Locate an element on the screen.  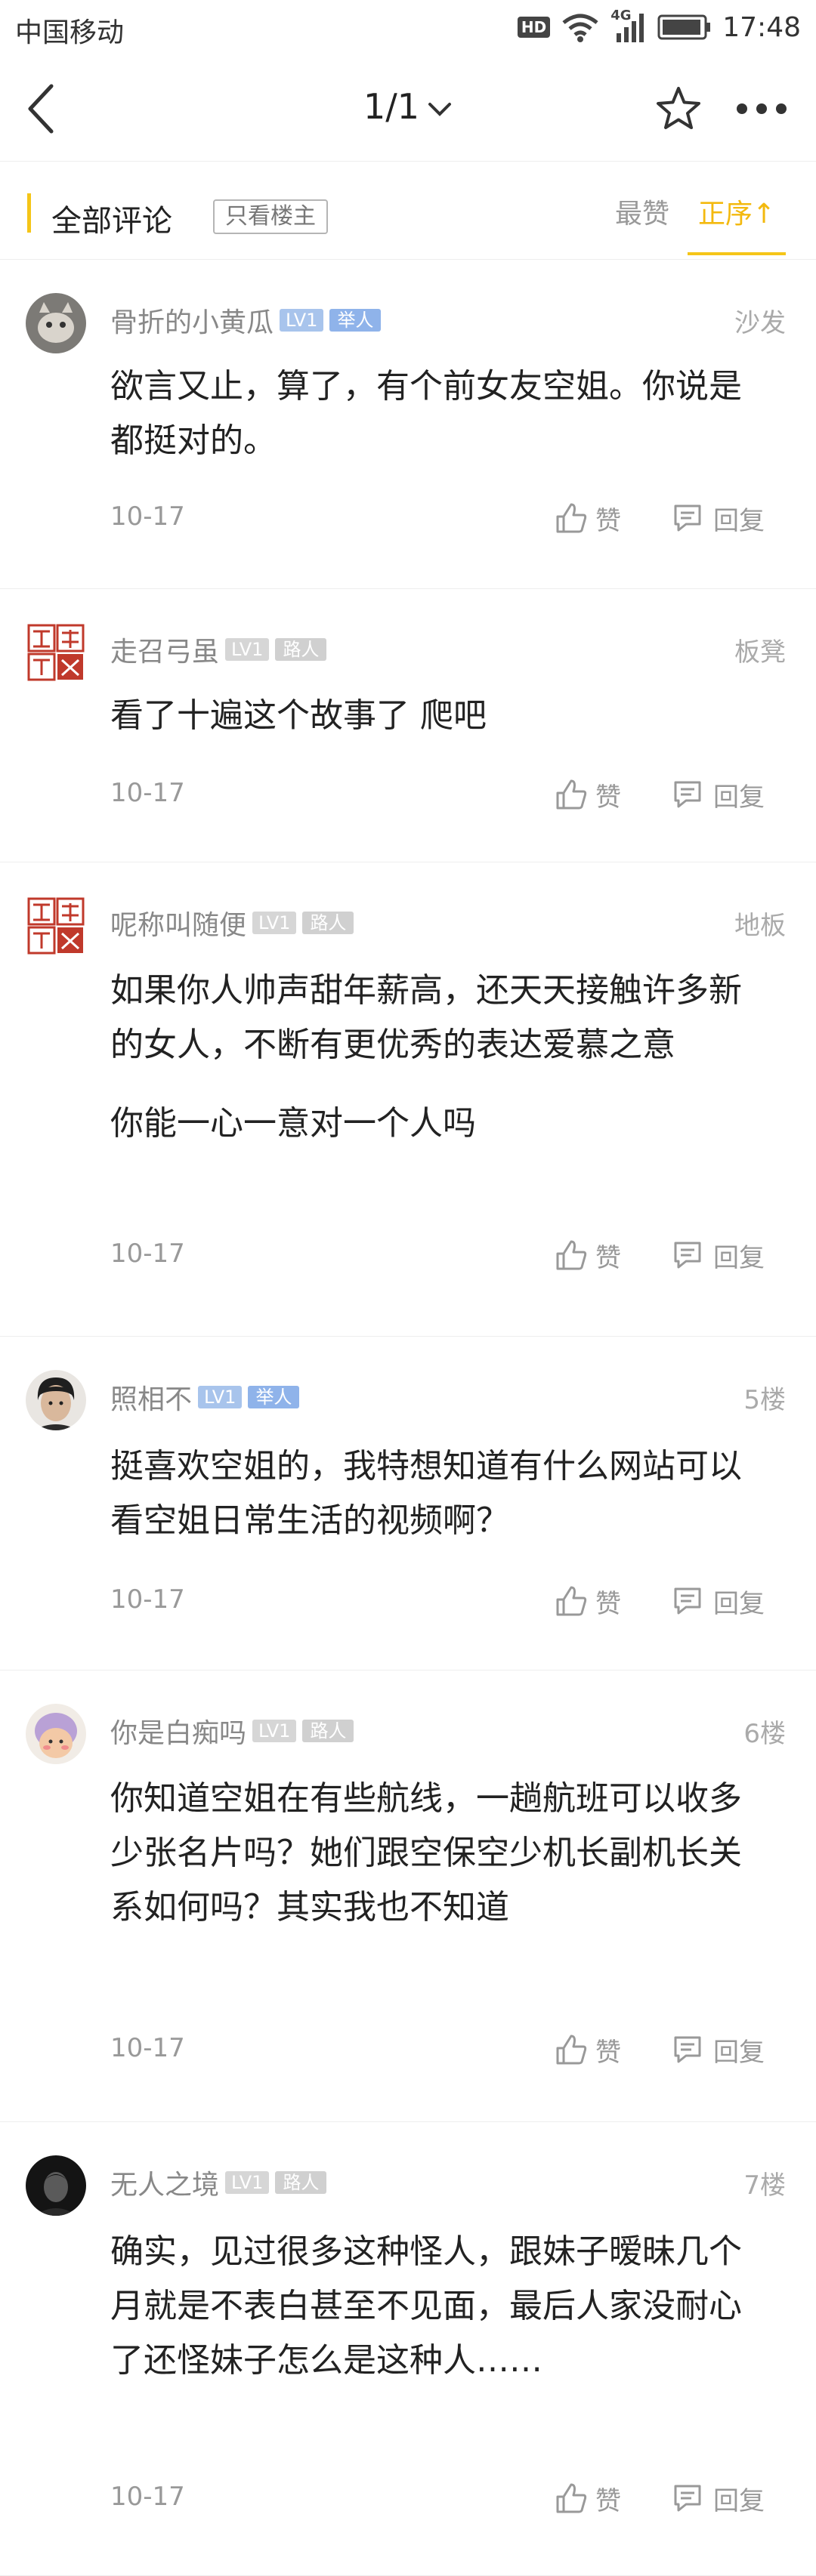
status-time: 17:48 is located at coordinates (761, 27).